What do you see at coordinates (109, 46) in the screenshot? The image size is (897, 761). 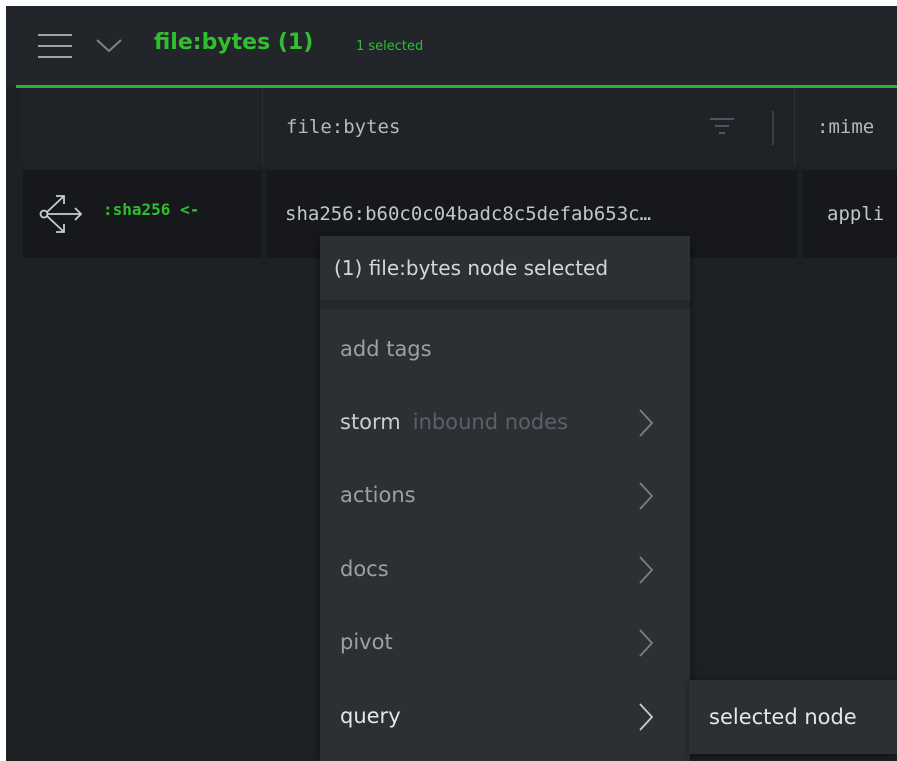 I see `chevron-down-icon` at bounding box center [109, 46].